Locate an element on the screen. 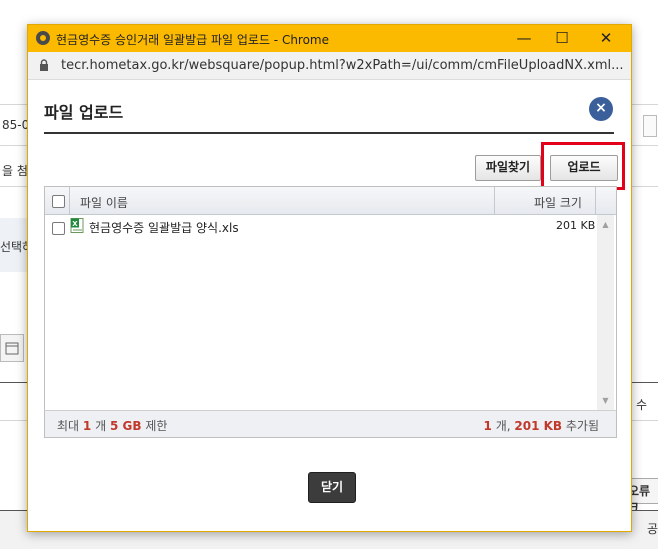  window-titlebar: 현금영수증 승인거래 일괄발급 파일 업로드 - Chrome — ☐ ✕ is located at coordinates (329, 38).